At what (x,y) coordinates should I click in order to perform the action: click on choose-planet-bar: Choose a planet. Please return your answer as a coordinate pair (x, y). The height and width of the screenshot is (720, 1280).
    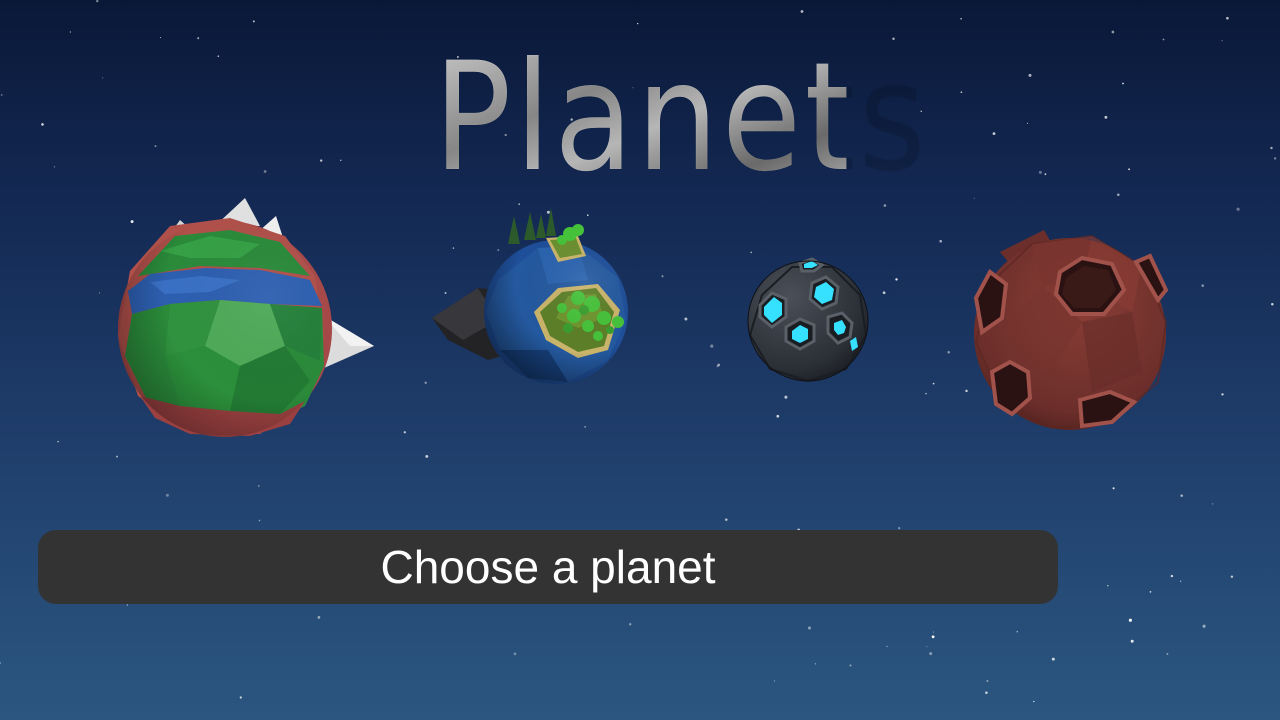
    Looking at the image, I should click on (548, 567).